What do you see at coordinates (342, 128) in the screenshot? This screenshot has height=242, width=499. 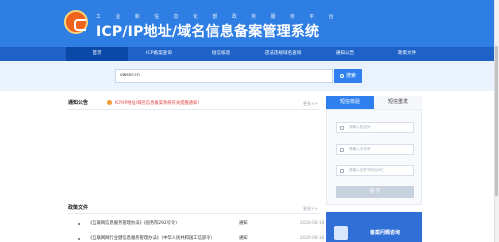 I see `code-icon` at bounding box center [342, 128].